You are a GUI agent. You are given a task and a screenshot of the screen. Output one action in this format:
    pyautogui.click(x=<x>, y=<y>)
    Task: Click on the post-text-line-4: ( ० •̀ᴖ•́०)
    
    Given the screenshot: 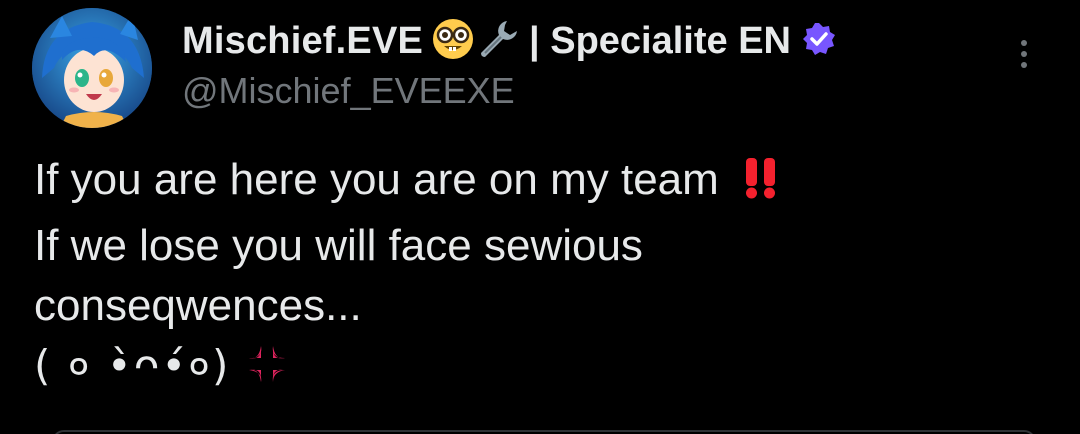 What is the action you would take?
    pyautogui.click(x=539, y=369)
    